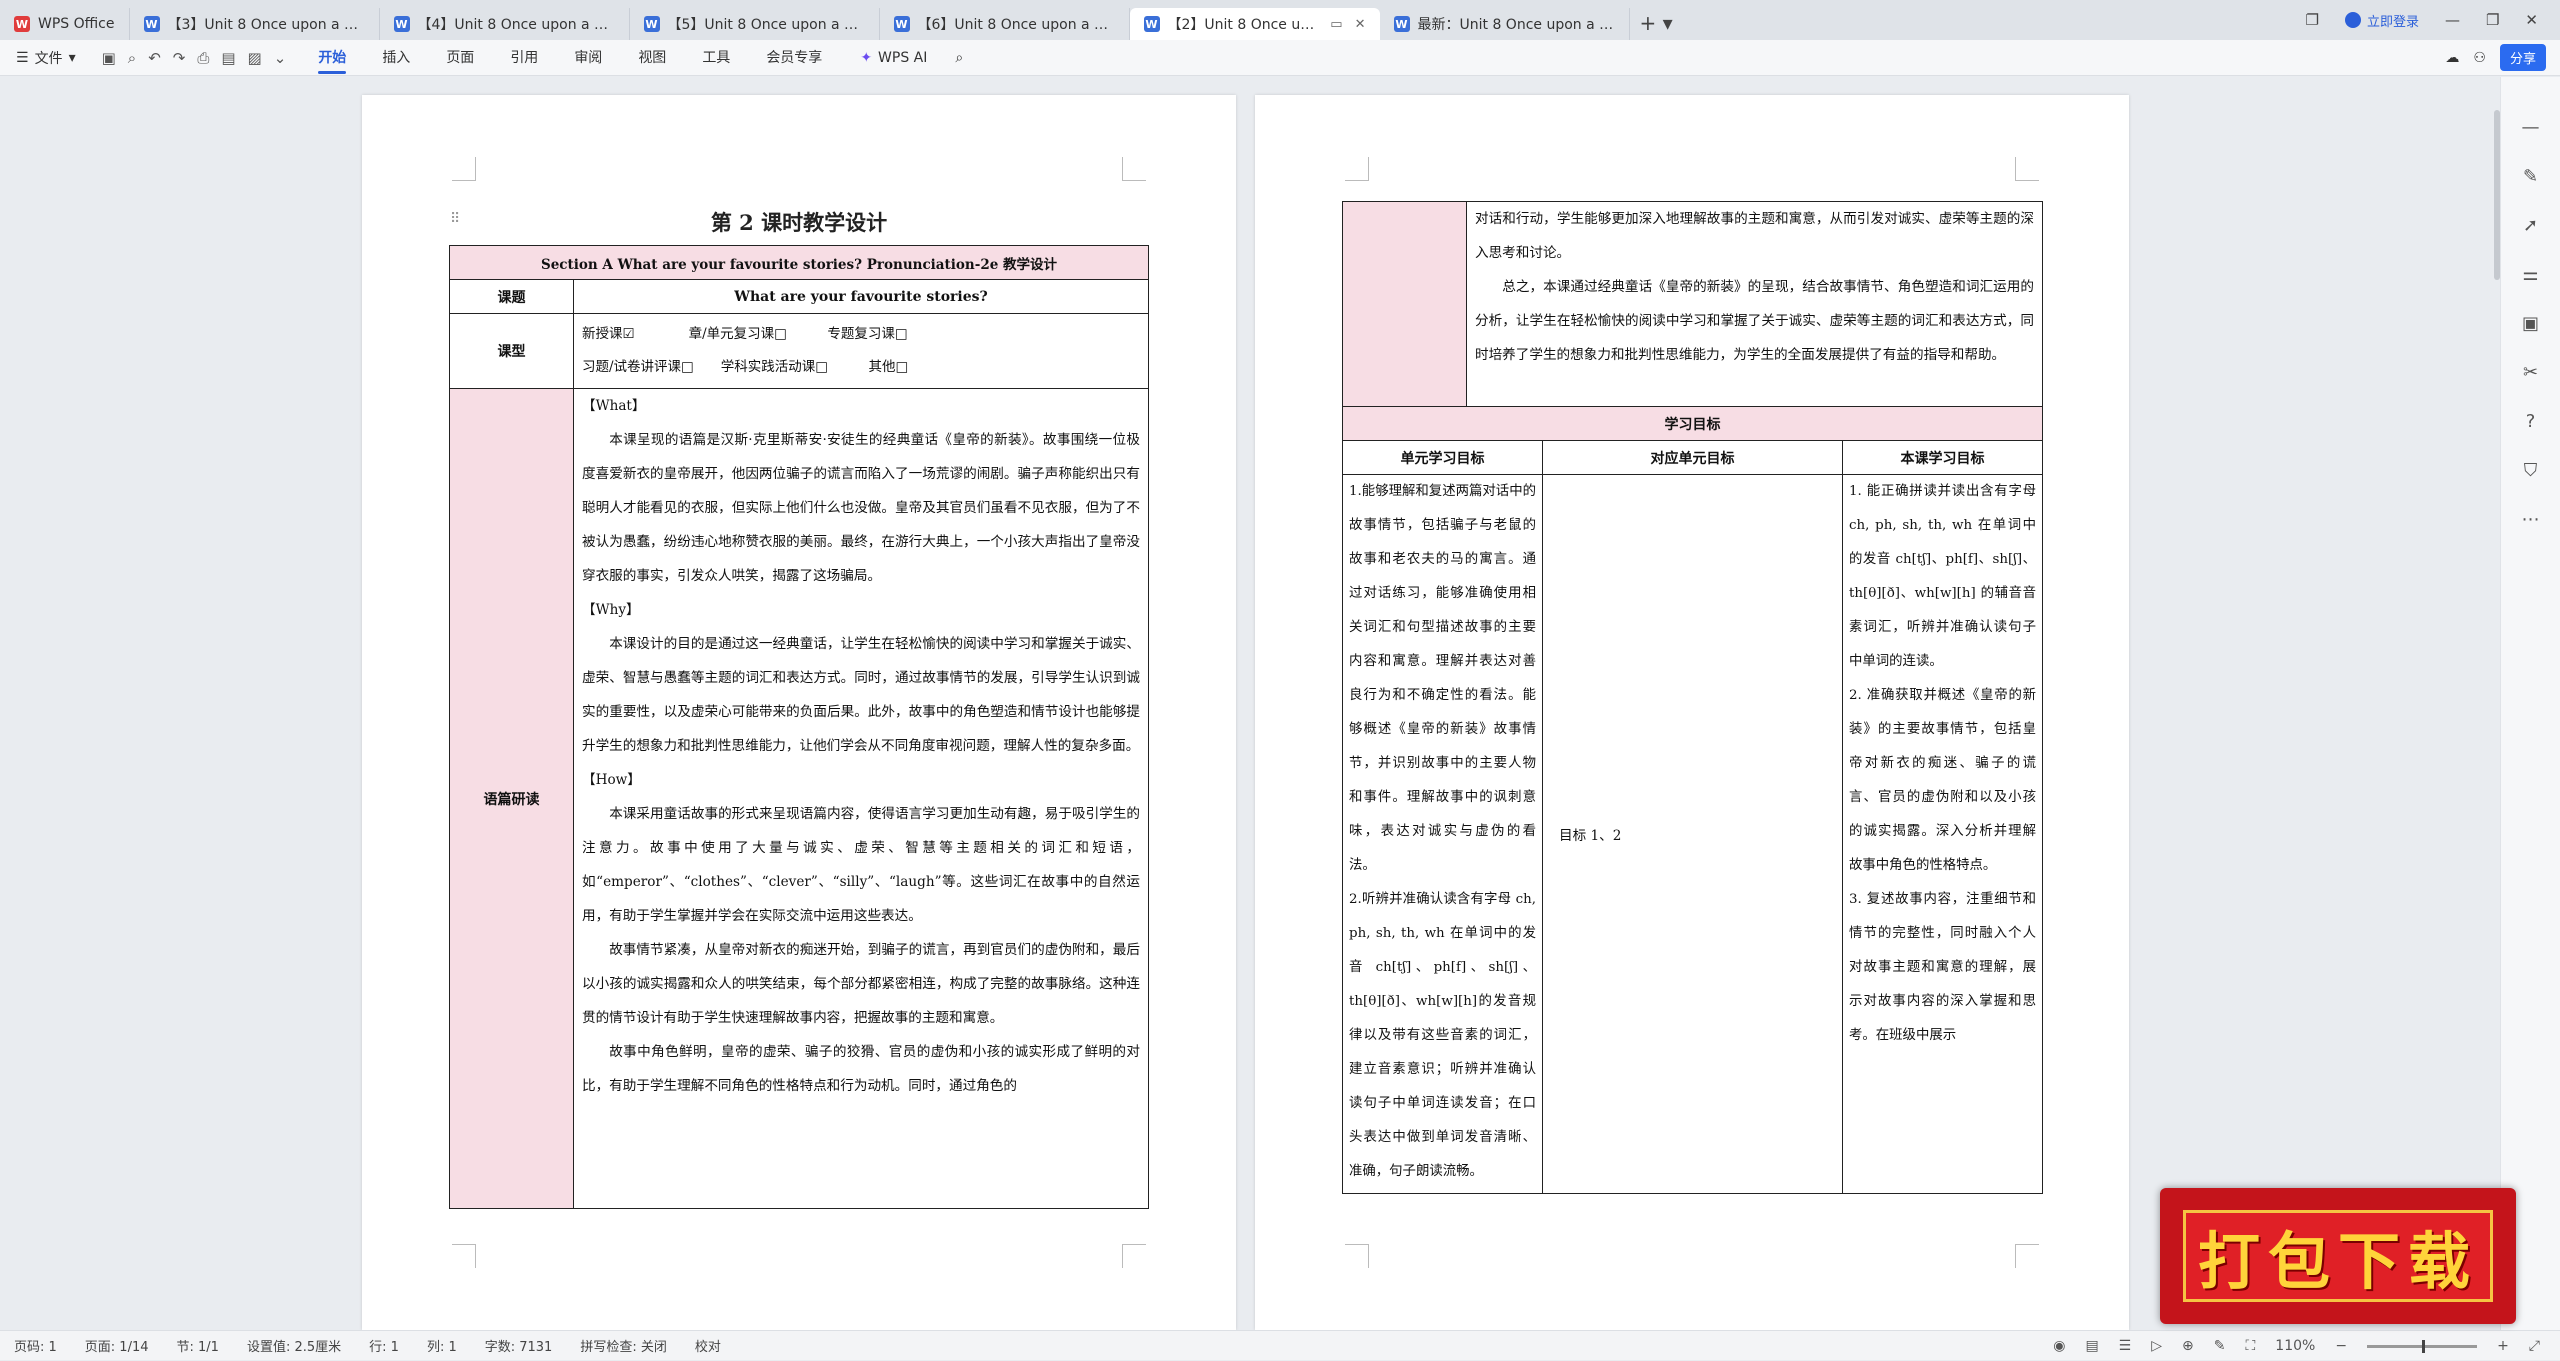 Image resolution: width=2560 pixels, height=1361 pixels. What do you see at coordinates (588, 58) in the screenshot?
I see `menu-review: 审阅` at bounding box center [588, 58].